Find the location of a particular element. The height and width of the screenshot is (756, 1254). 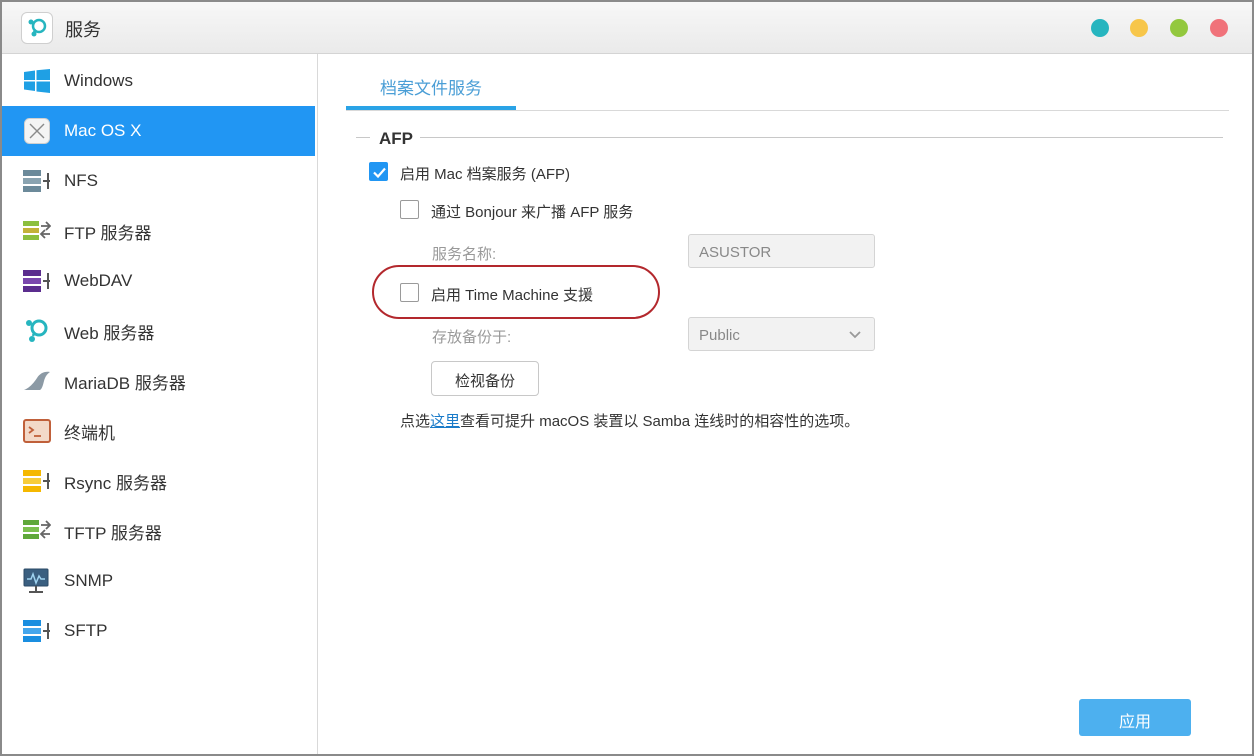

sidebar-item-snmp: SNMP is located at coordinates (158, 581).